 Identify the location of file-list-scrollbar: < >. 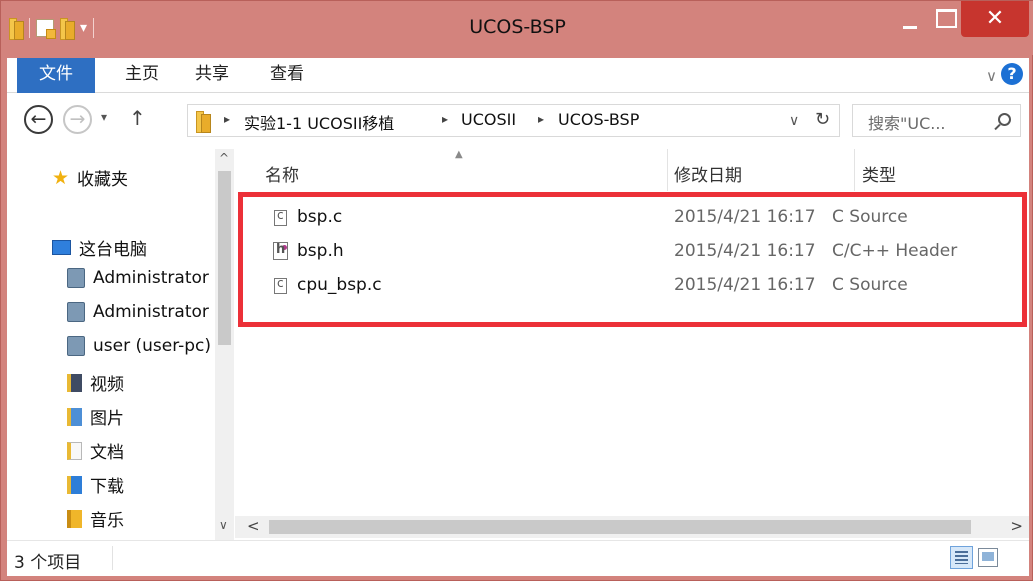
(632, 527).